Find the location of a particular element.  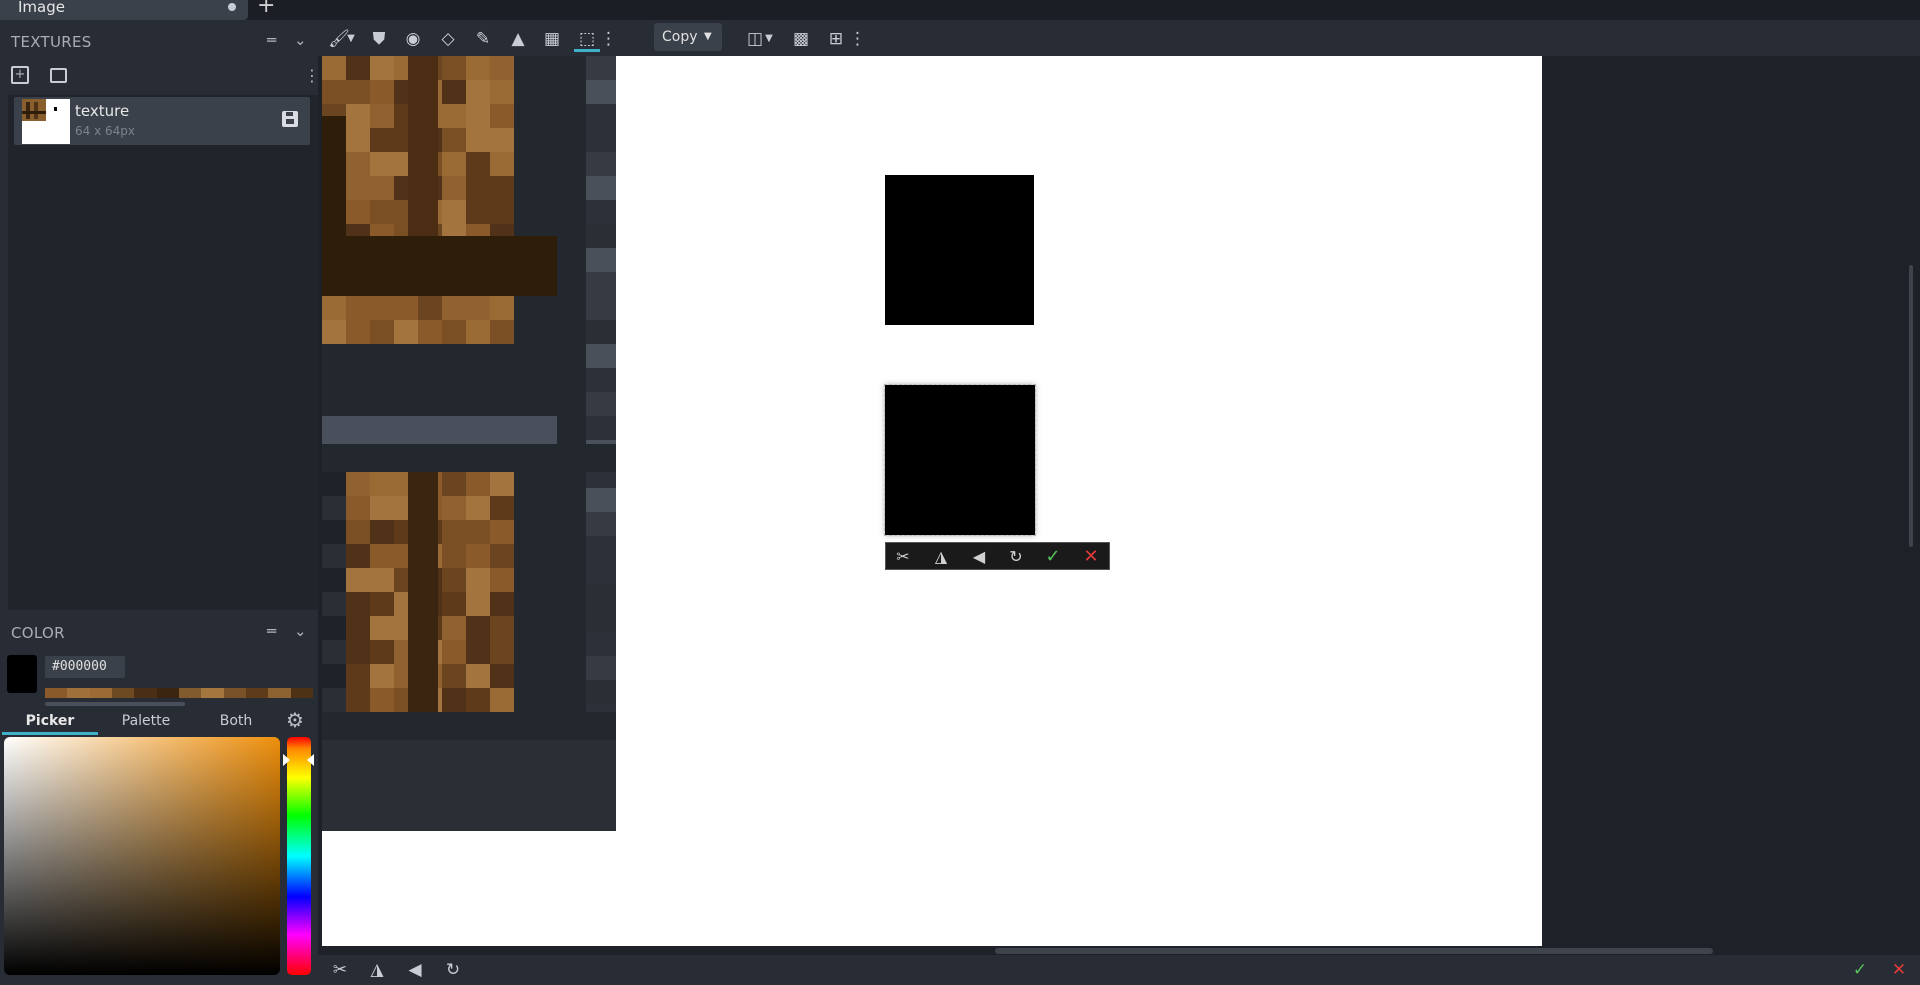

transform-icon: ⬚ is located at coordinates (587, 39).